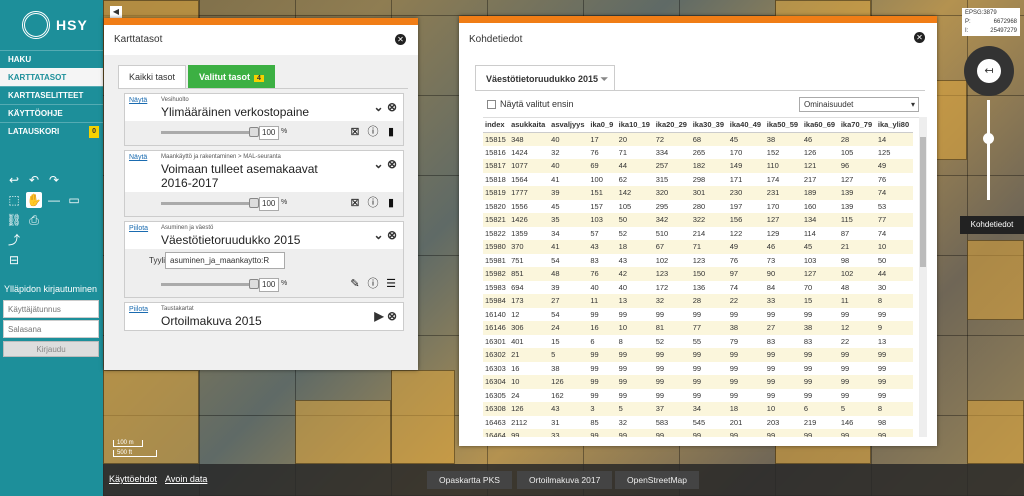 This screenshot has height=496, width=1024. What do you see at coordinates (491, 104) in the screenshot?
I see `checkbox-box` at bounding box center [491, 104].